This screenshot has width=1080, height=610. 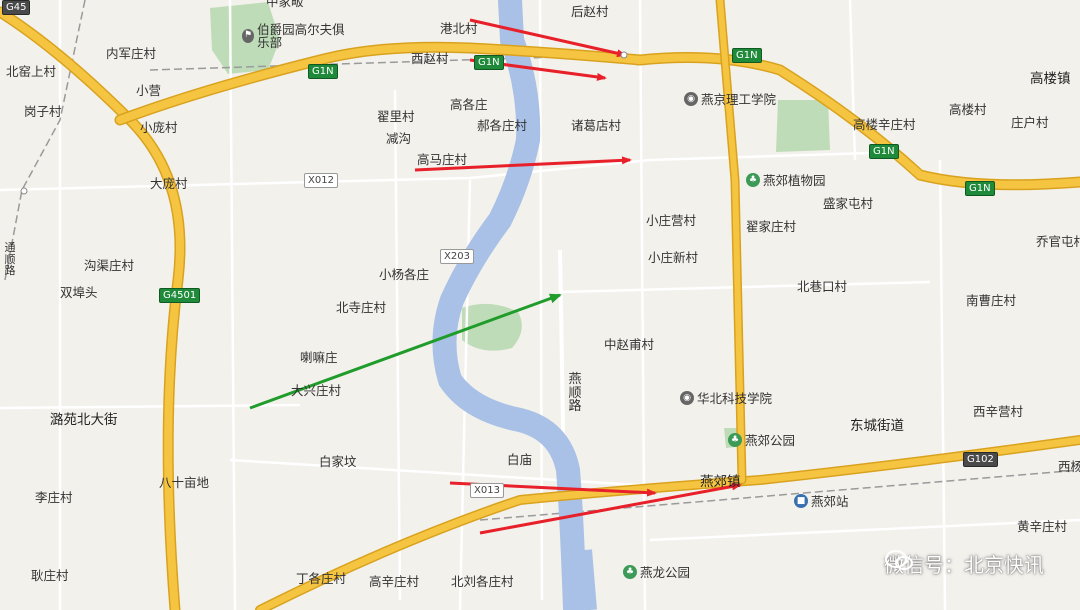 I want to click on poi-golf-club: ⚑ 伯爵园高尔夫俱乐部, so click(x=298, y=36).